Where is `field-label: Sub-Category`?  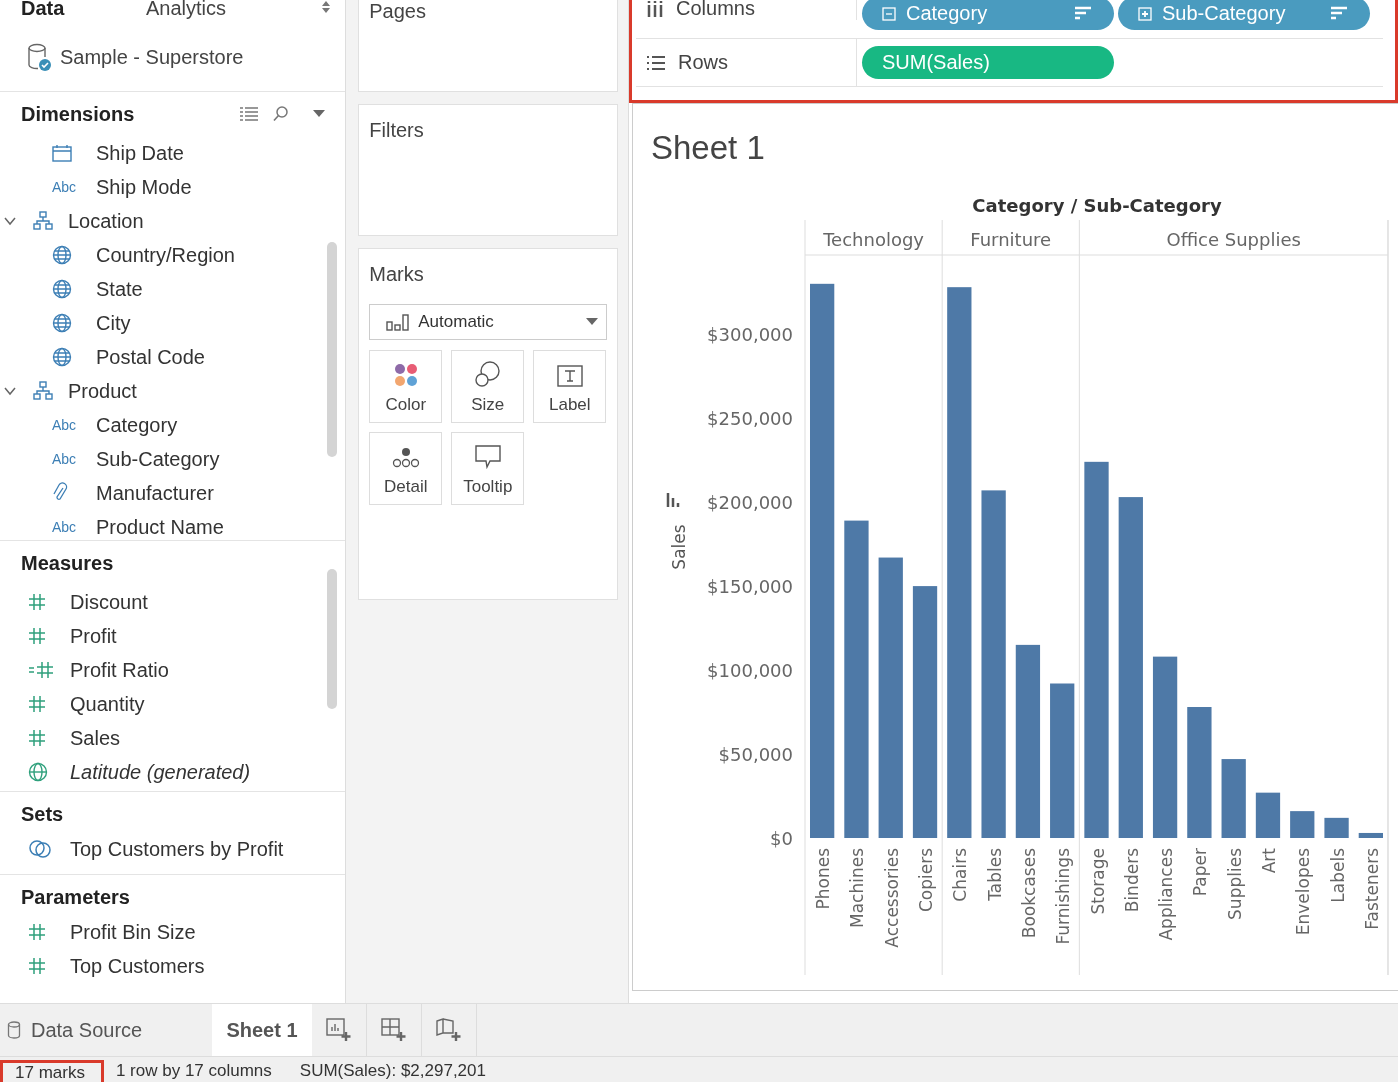 field-label: Sub-Category is located at coordinates (158, 459).